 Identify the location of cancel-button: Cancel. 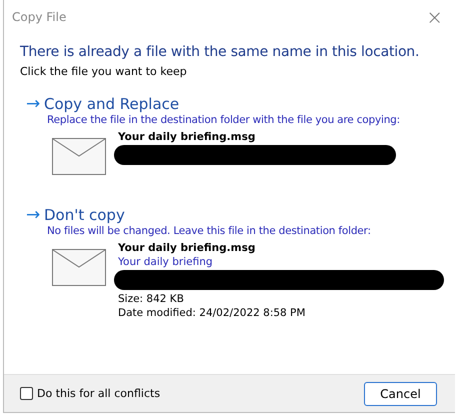
(400, 394).